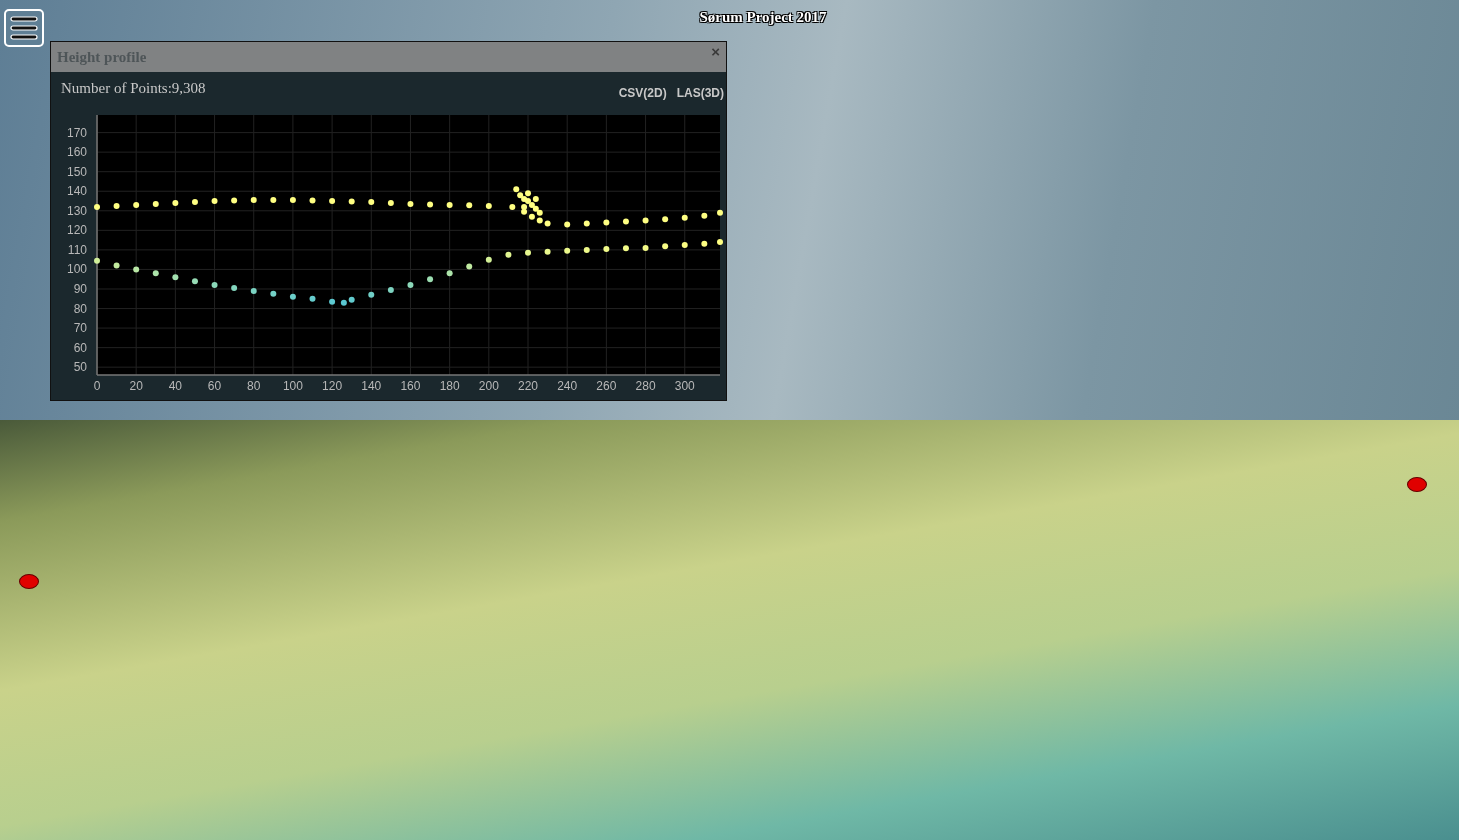 This screenshot has width=1459, height=840. I want to click on project-title: Sørum Project 2017, so click(763, 17).